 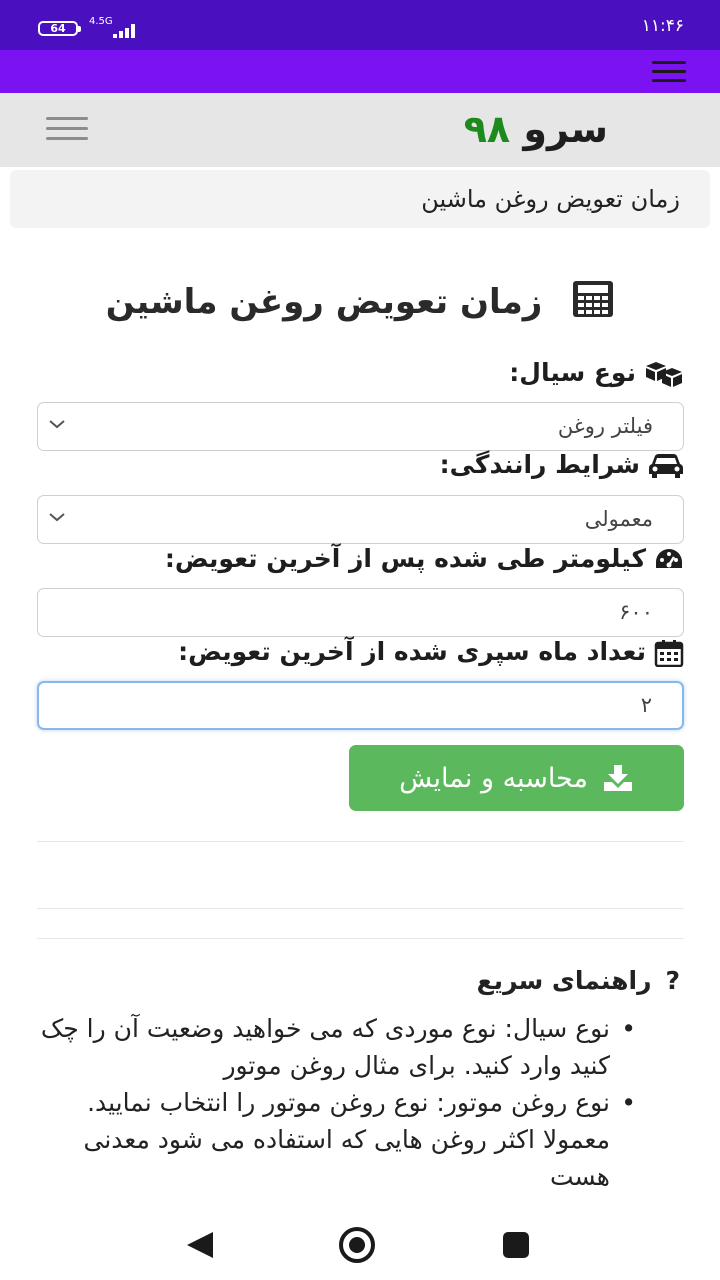 I want to click on page-title-row: زمان تعویض روغن ماشین, so click(x=360, y=303).